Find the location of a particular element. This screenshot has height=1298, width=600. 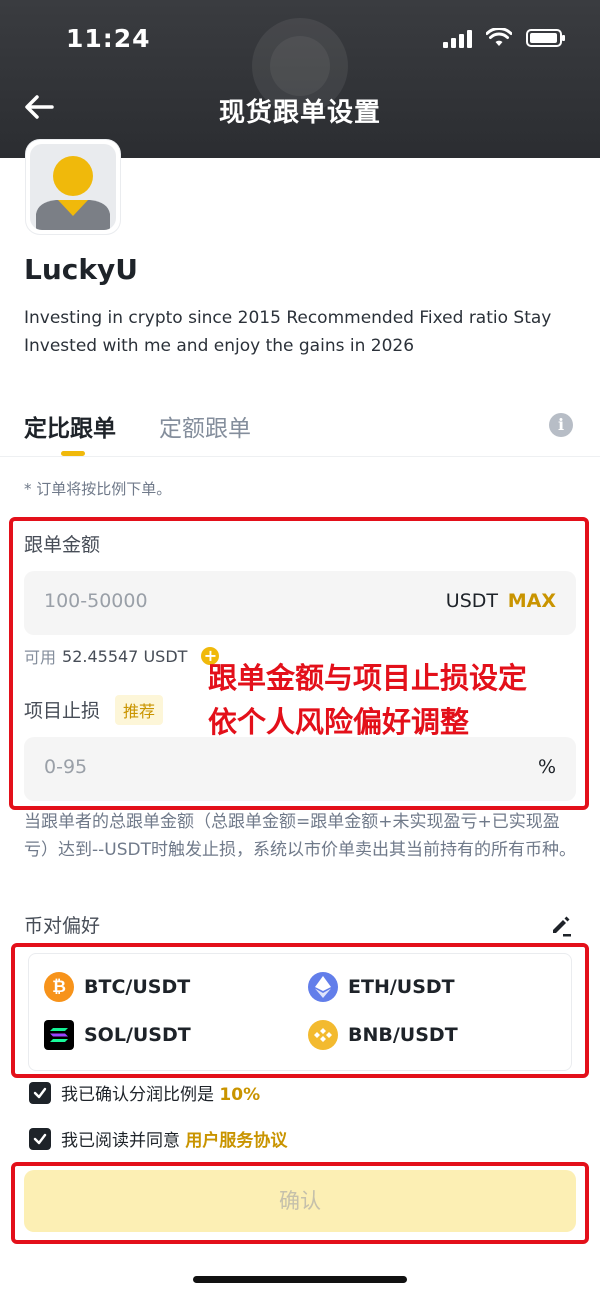

pair-eth-usdt: ETH/USDT is located at coordinates (381, 987).